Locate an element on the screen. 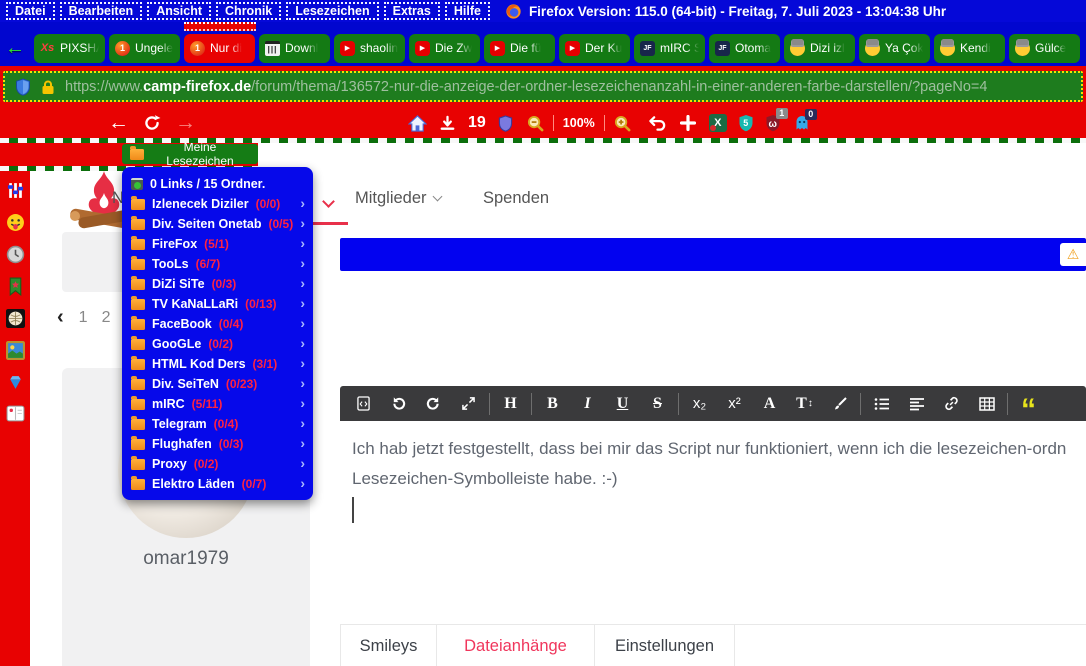 The image size is (1086, 666). download-icon is located at coordinates (447, 123).